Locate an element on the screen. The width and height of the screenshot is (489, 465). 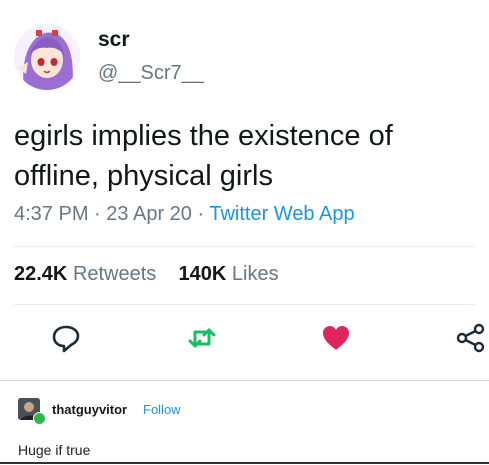
like-button is located at coordinates (336, 338).